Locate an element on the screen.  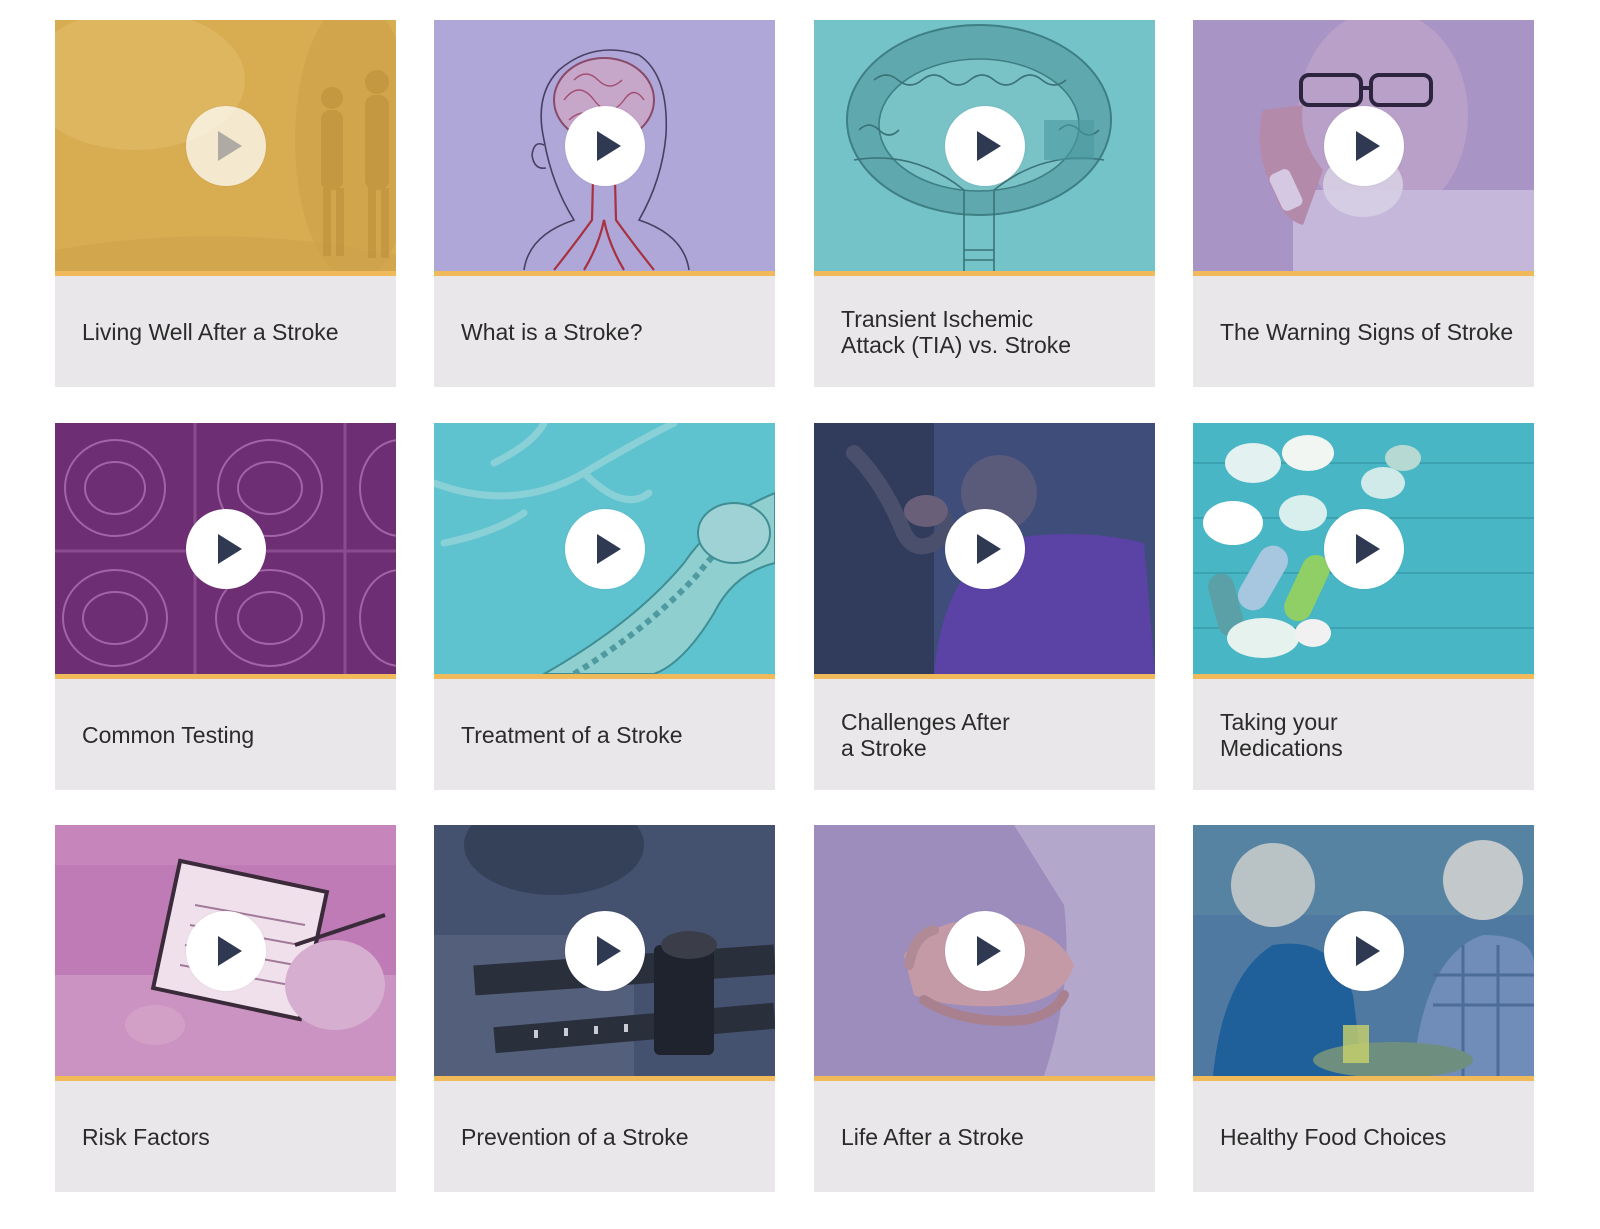
video-card: Challenges After a Stroke is located at coordinates (984, 606).